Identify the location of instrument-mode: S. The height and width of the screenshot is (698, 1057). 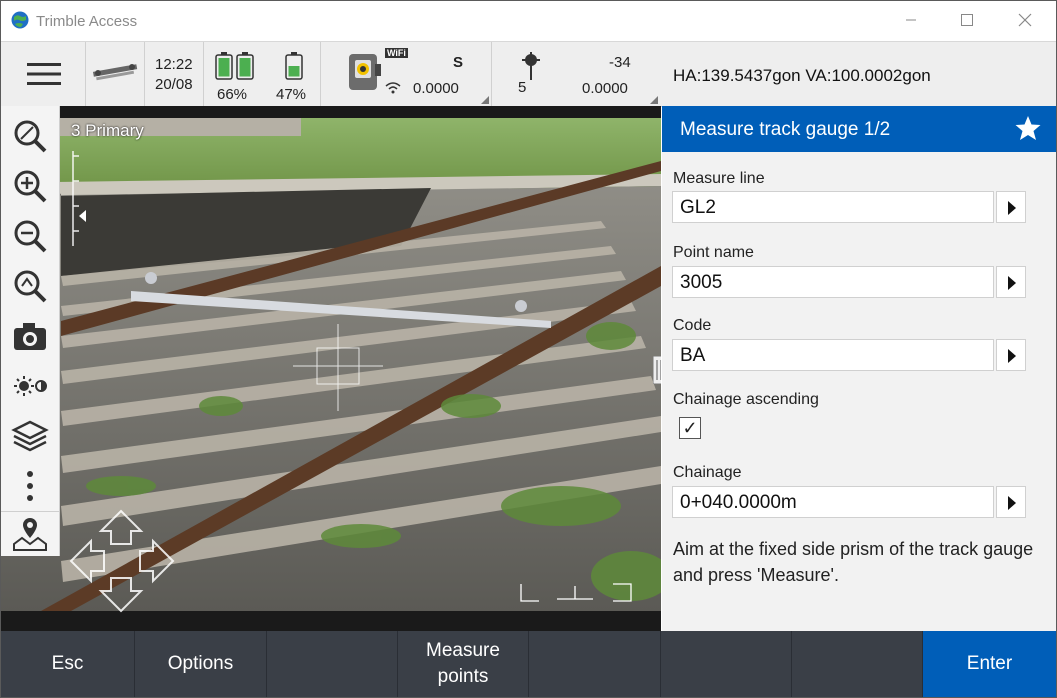
(458, 62).